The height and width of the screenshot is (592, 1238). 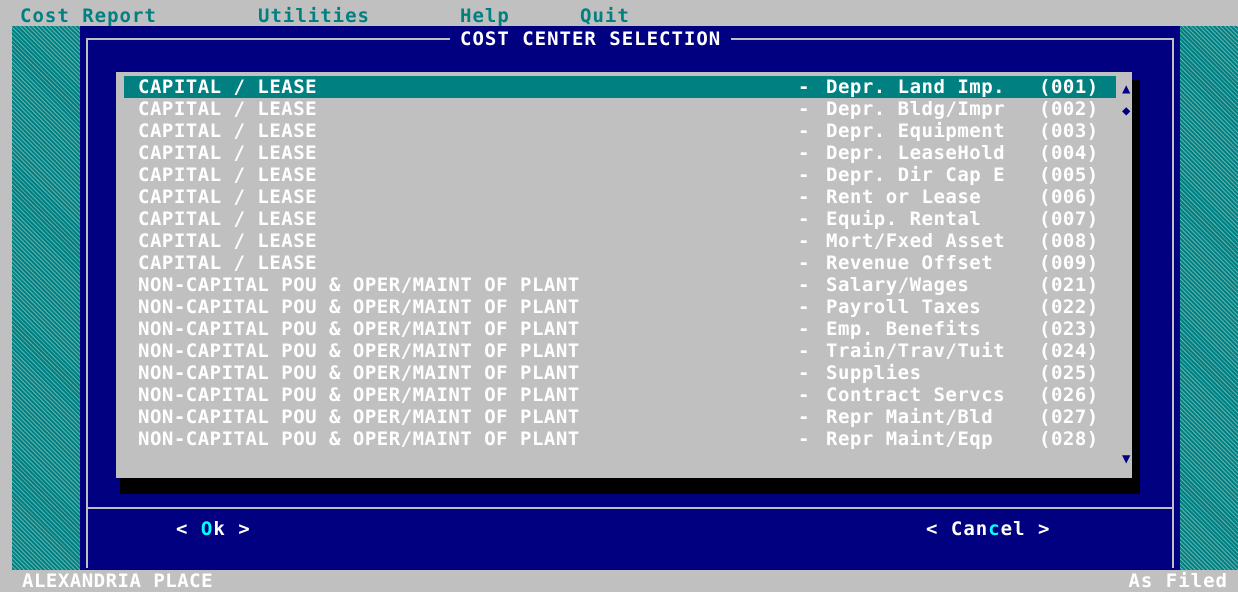 What do you see at coordinates (314, 16) in the screenshot?
I see `menu-utilities: Utilities` at bounding box center [314, 16].